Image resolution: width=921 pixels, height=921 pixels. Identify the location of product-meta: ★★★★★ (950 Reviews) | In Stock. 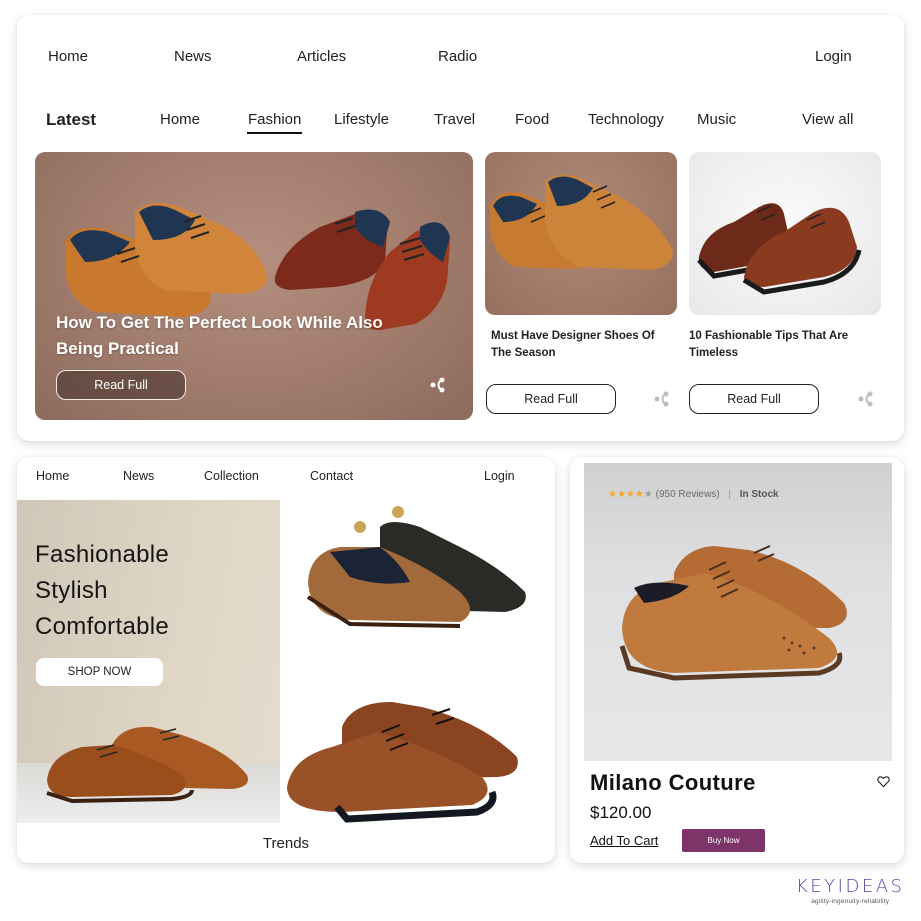
(693, 494).